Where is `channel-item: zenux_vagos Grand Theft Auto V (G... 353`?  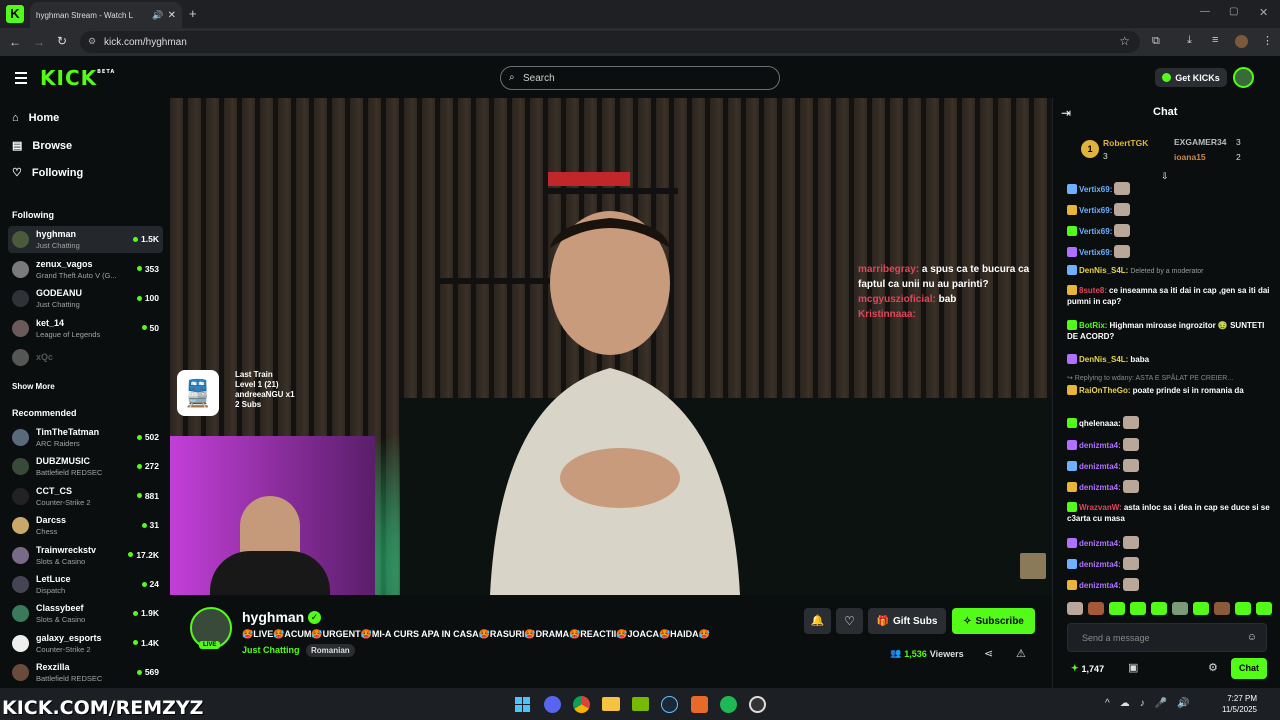 channel-item: zenux_vagos Grand Theft Auto V (G... 353 is located at coordinates (85, 269).